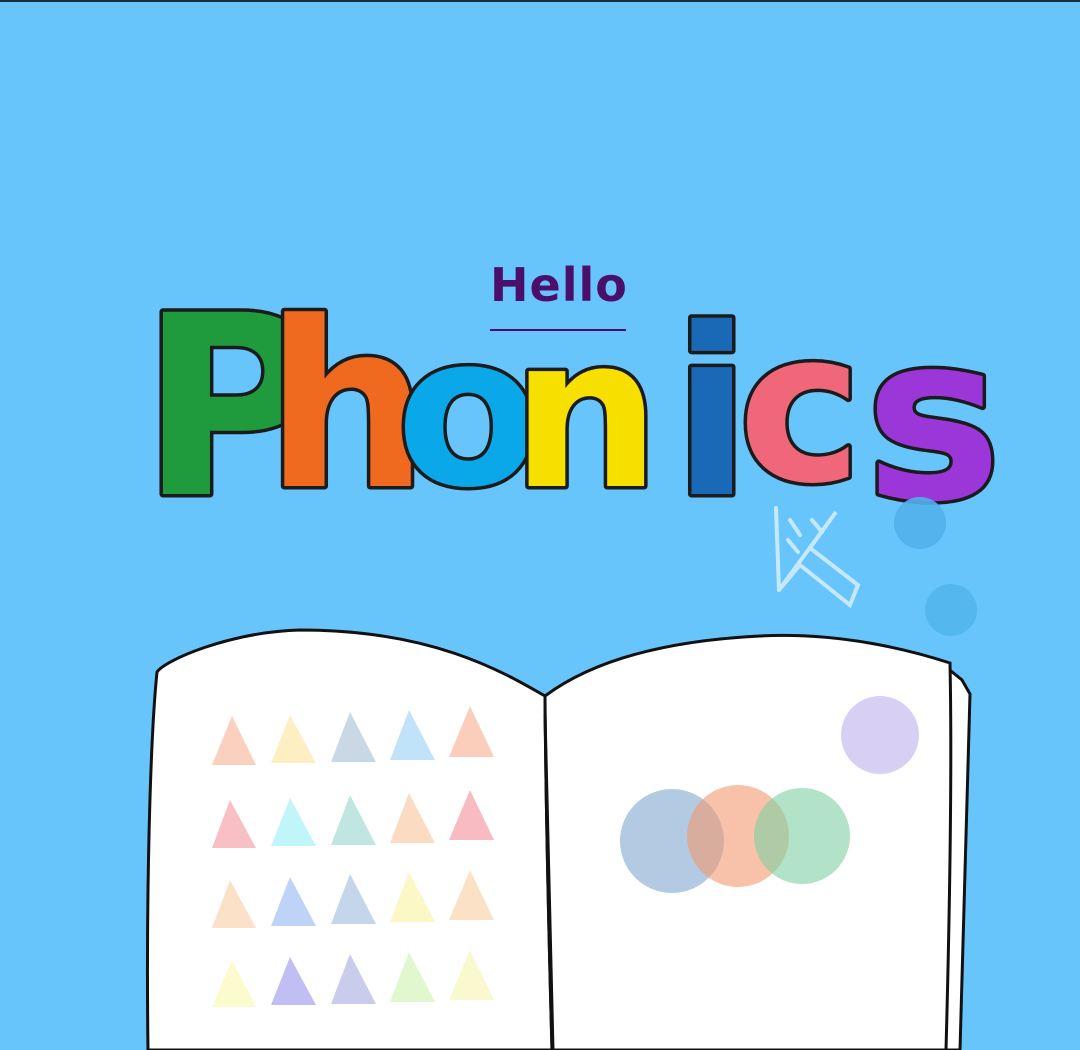 The width and height of the screenshot is (1080, 1050). Describe the element at coordinates (800, 407) in the screenshot. I see `title-letter-c: c` at that location.